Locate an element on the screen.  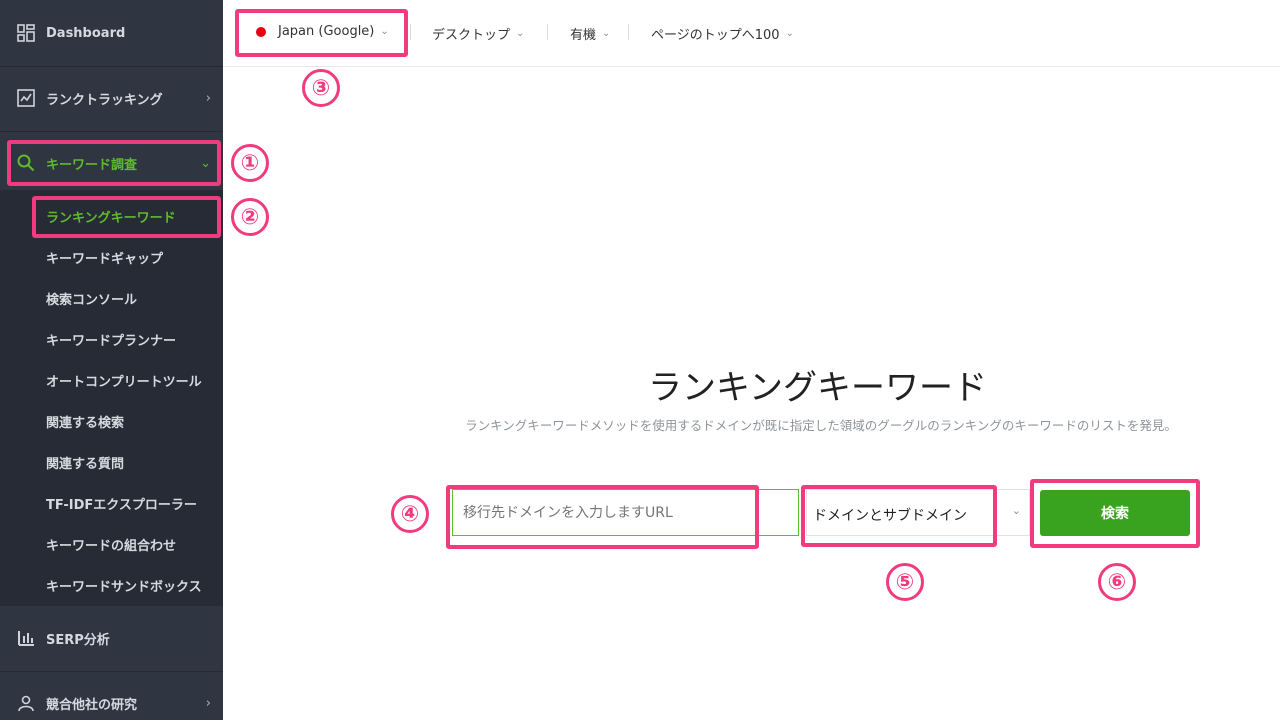
device-selector: デスクトップ ⌄ is located at coordinates (478, 33).